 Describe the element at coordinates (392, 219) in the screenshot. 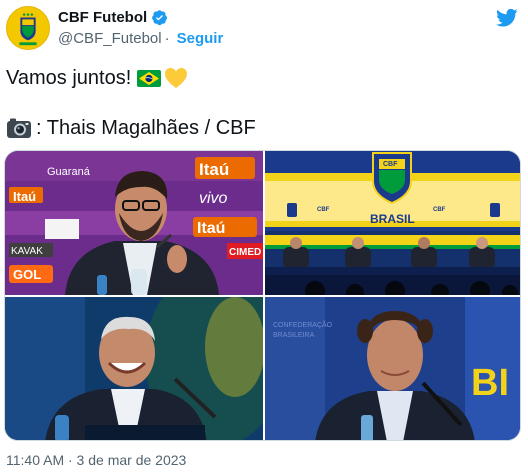

I see `svg-text: BRASIL` at that location.